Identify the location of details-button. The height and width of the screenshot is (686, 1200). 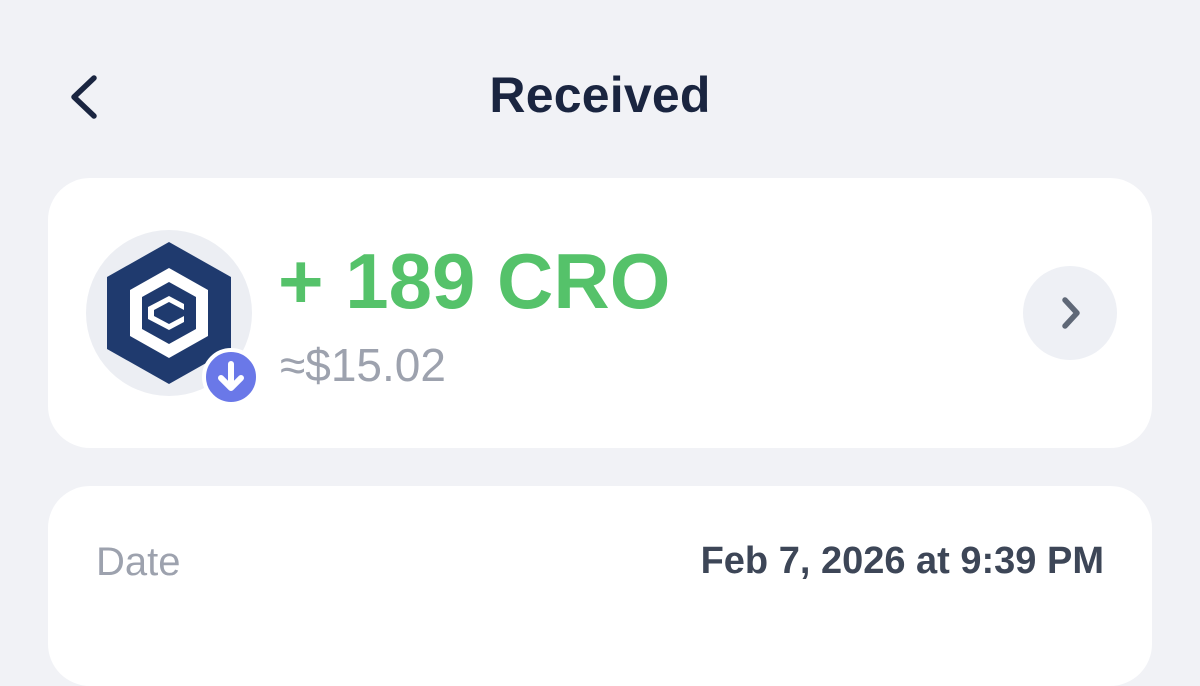
(1070, 313).